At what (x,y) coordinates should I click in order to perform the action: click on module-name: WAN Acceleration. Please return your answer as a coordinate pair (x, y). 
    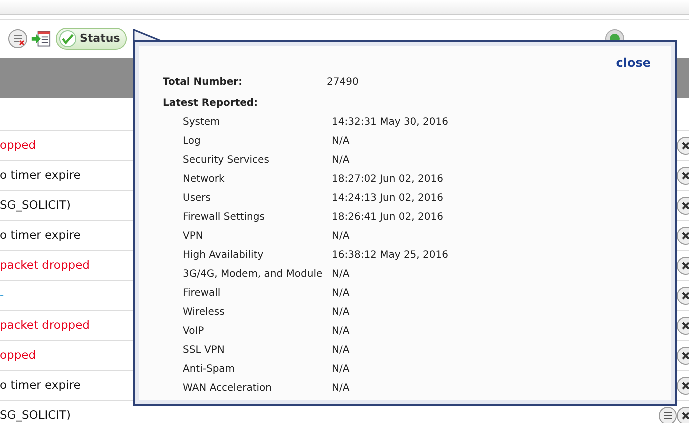
    Looking at the image, I should click on (227, 389).